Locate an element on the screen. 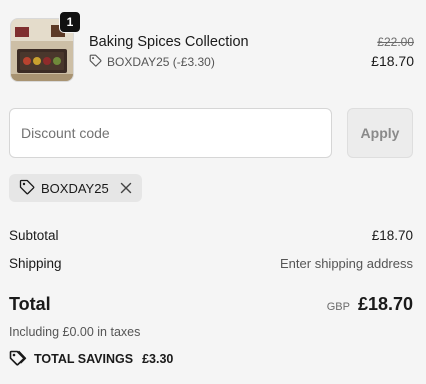  applied-discount-code: BOXDAY25 is located at coordinates (75, 188).